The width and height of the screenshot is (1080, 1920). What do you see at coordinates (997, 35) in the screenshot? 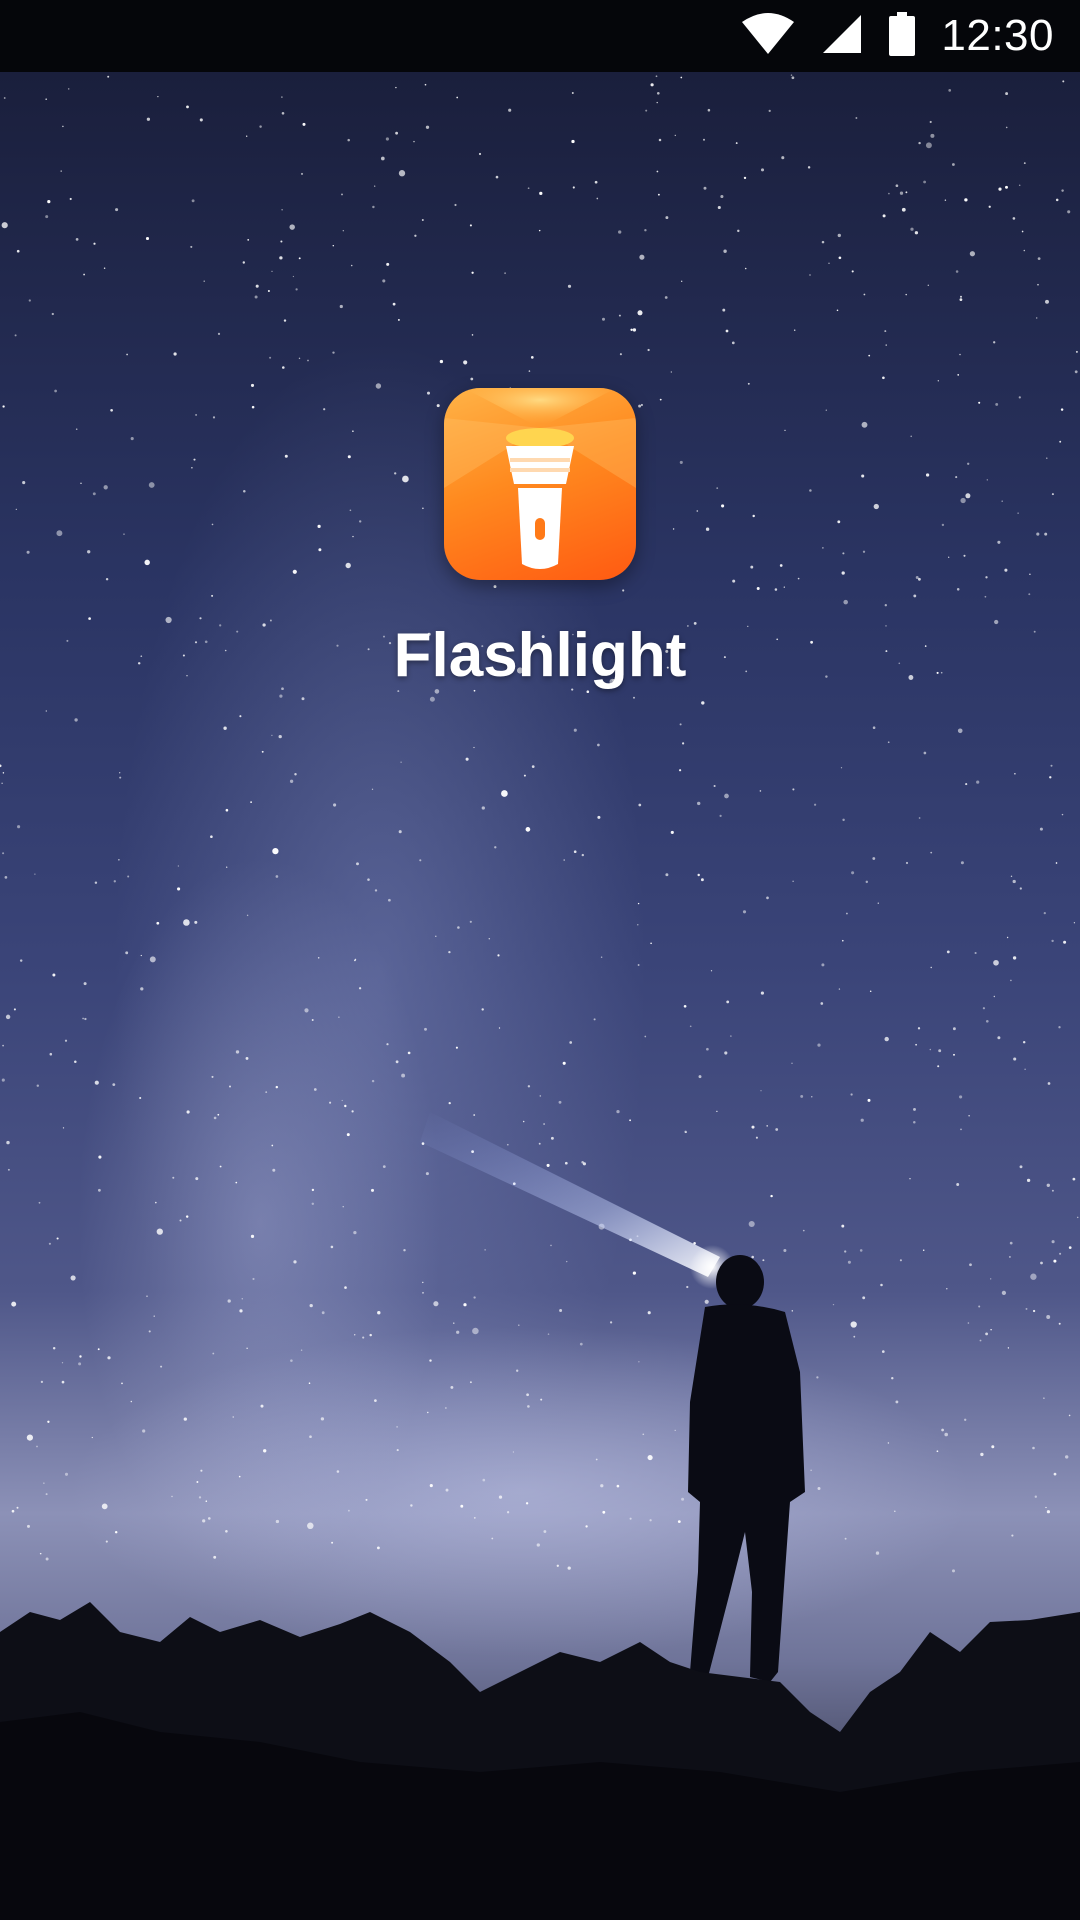
I see `status-clock: 12:30` at bounding box center [997, 35].